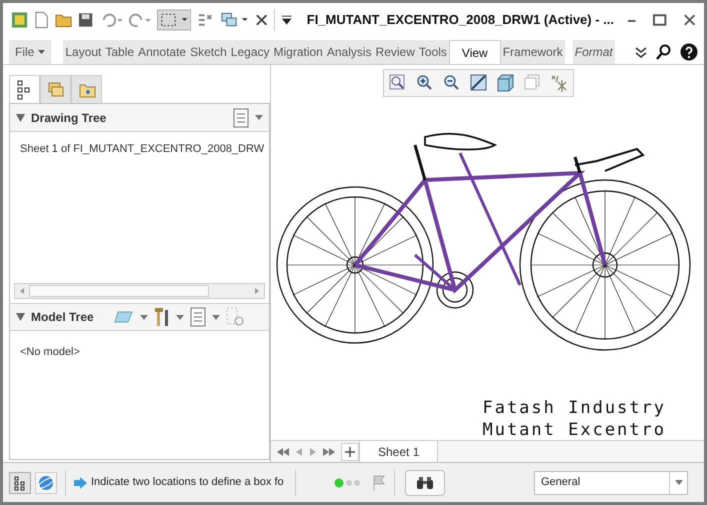 The width and height of the screenshot is (707, 505). I want to click on status-message: Indicate two locations to define a box fo, so click(188, 482).